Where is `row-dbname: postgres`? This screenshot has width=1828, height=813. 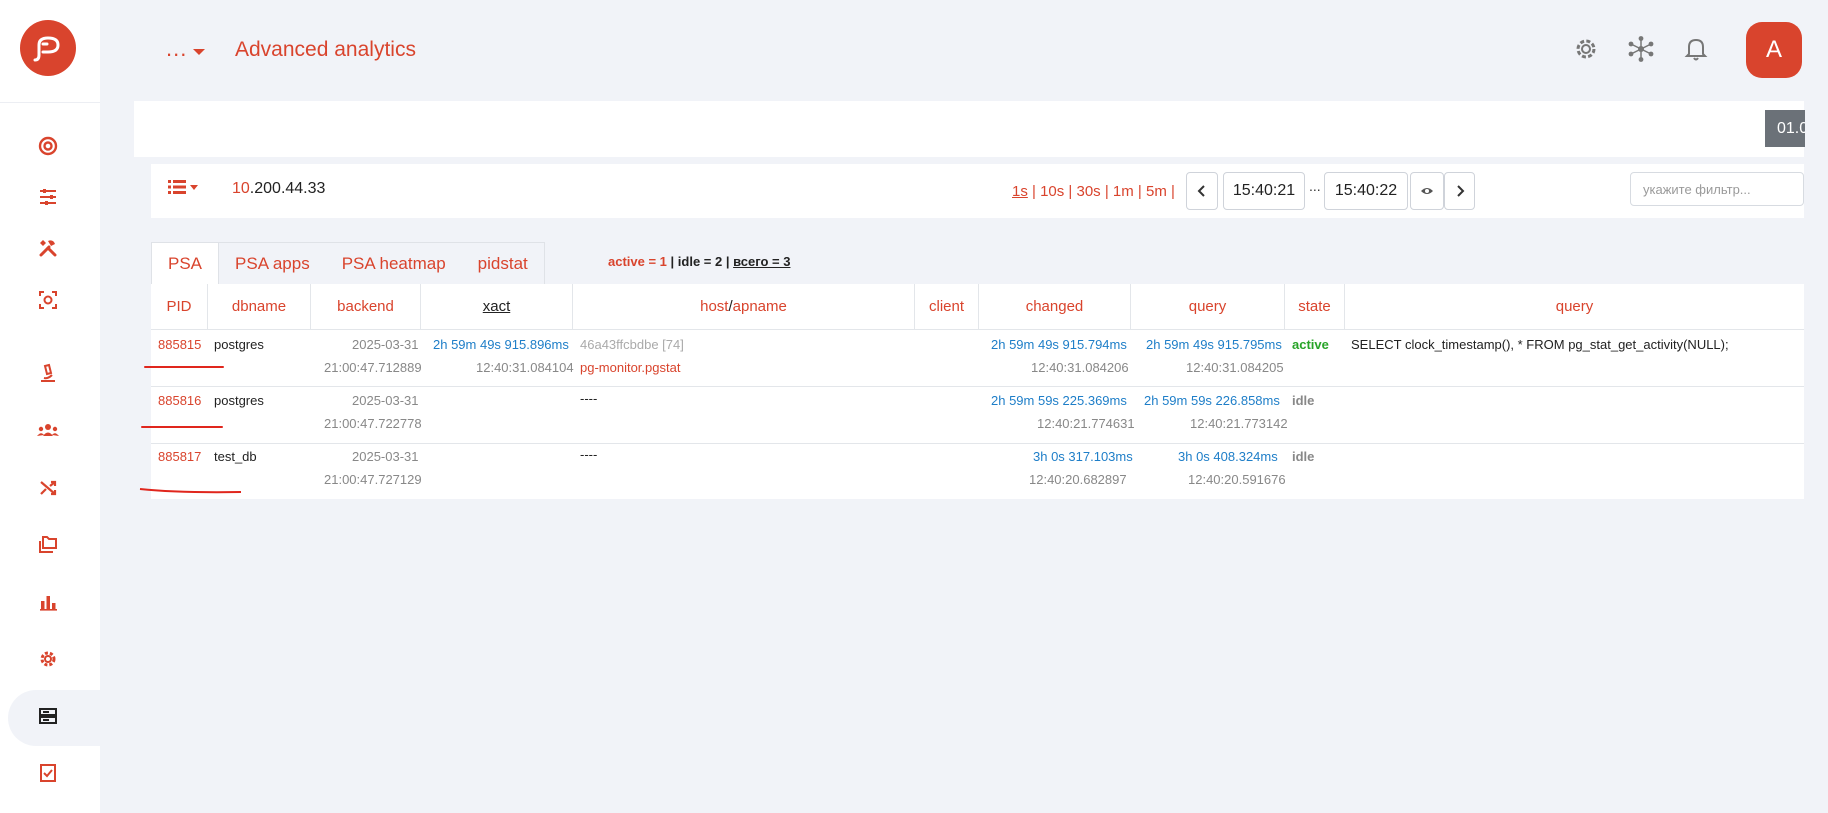 row-dbname: postgres is located at coordinates (239, 400).